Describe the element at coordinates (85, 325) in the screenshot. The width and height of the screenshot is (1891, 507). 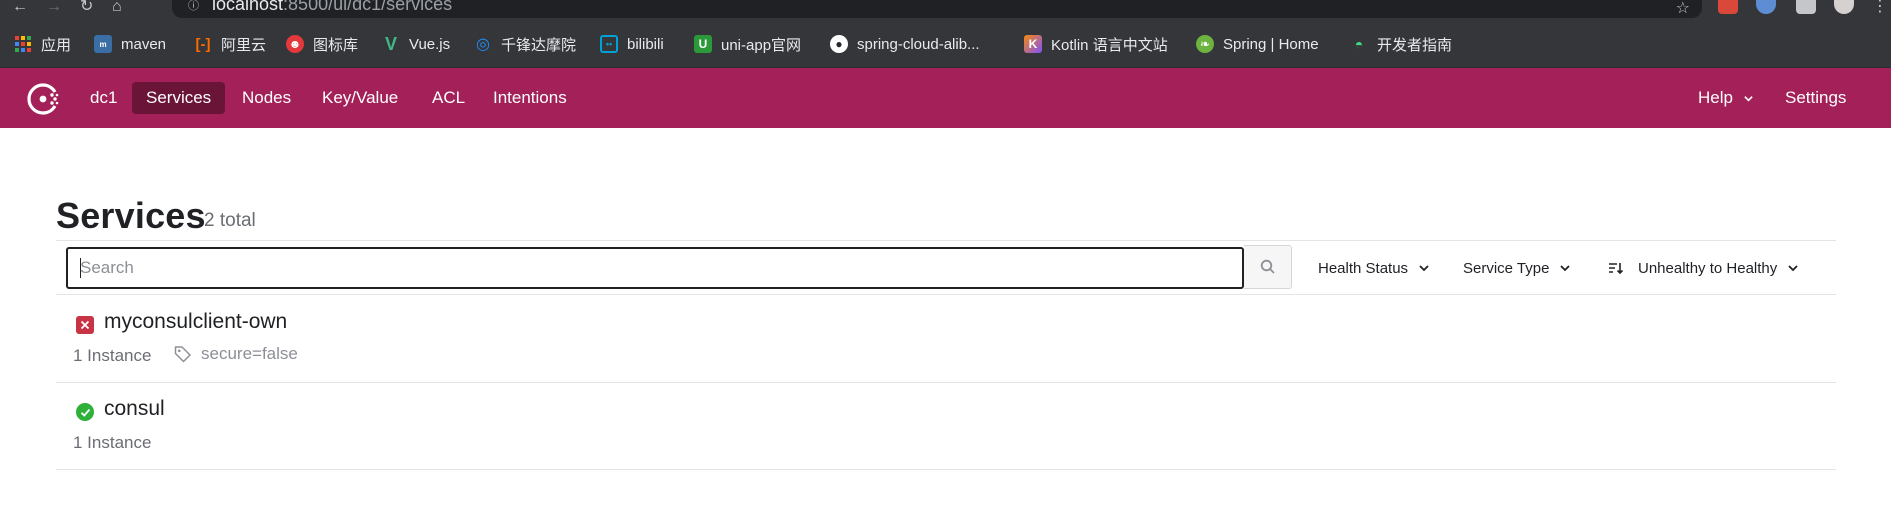
I see `critical-status-icon` at that location.